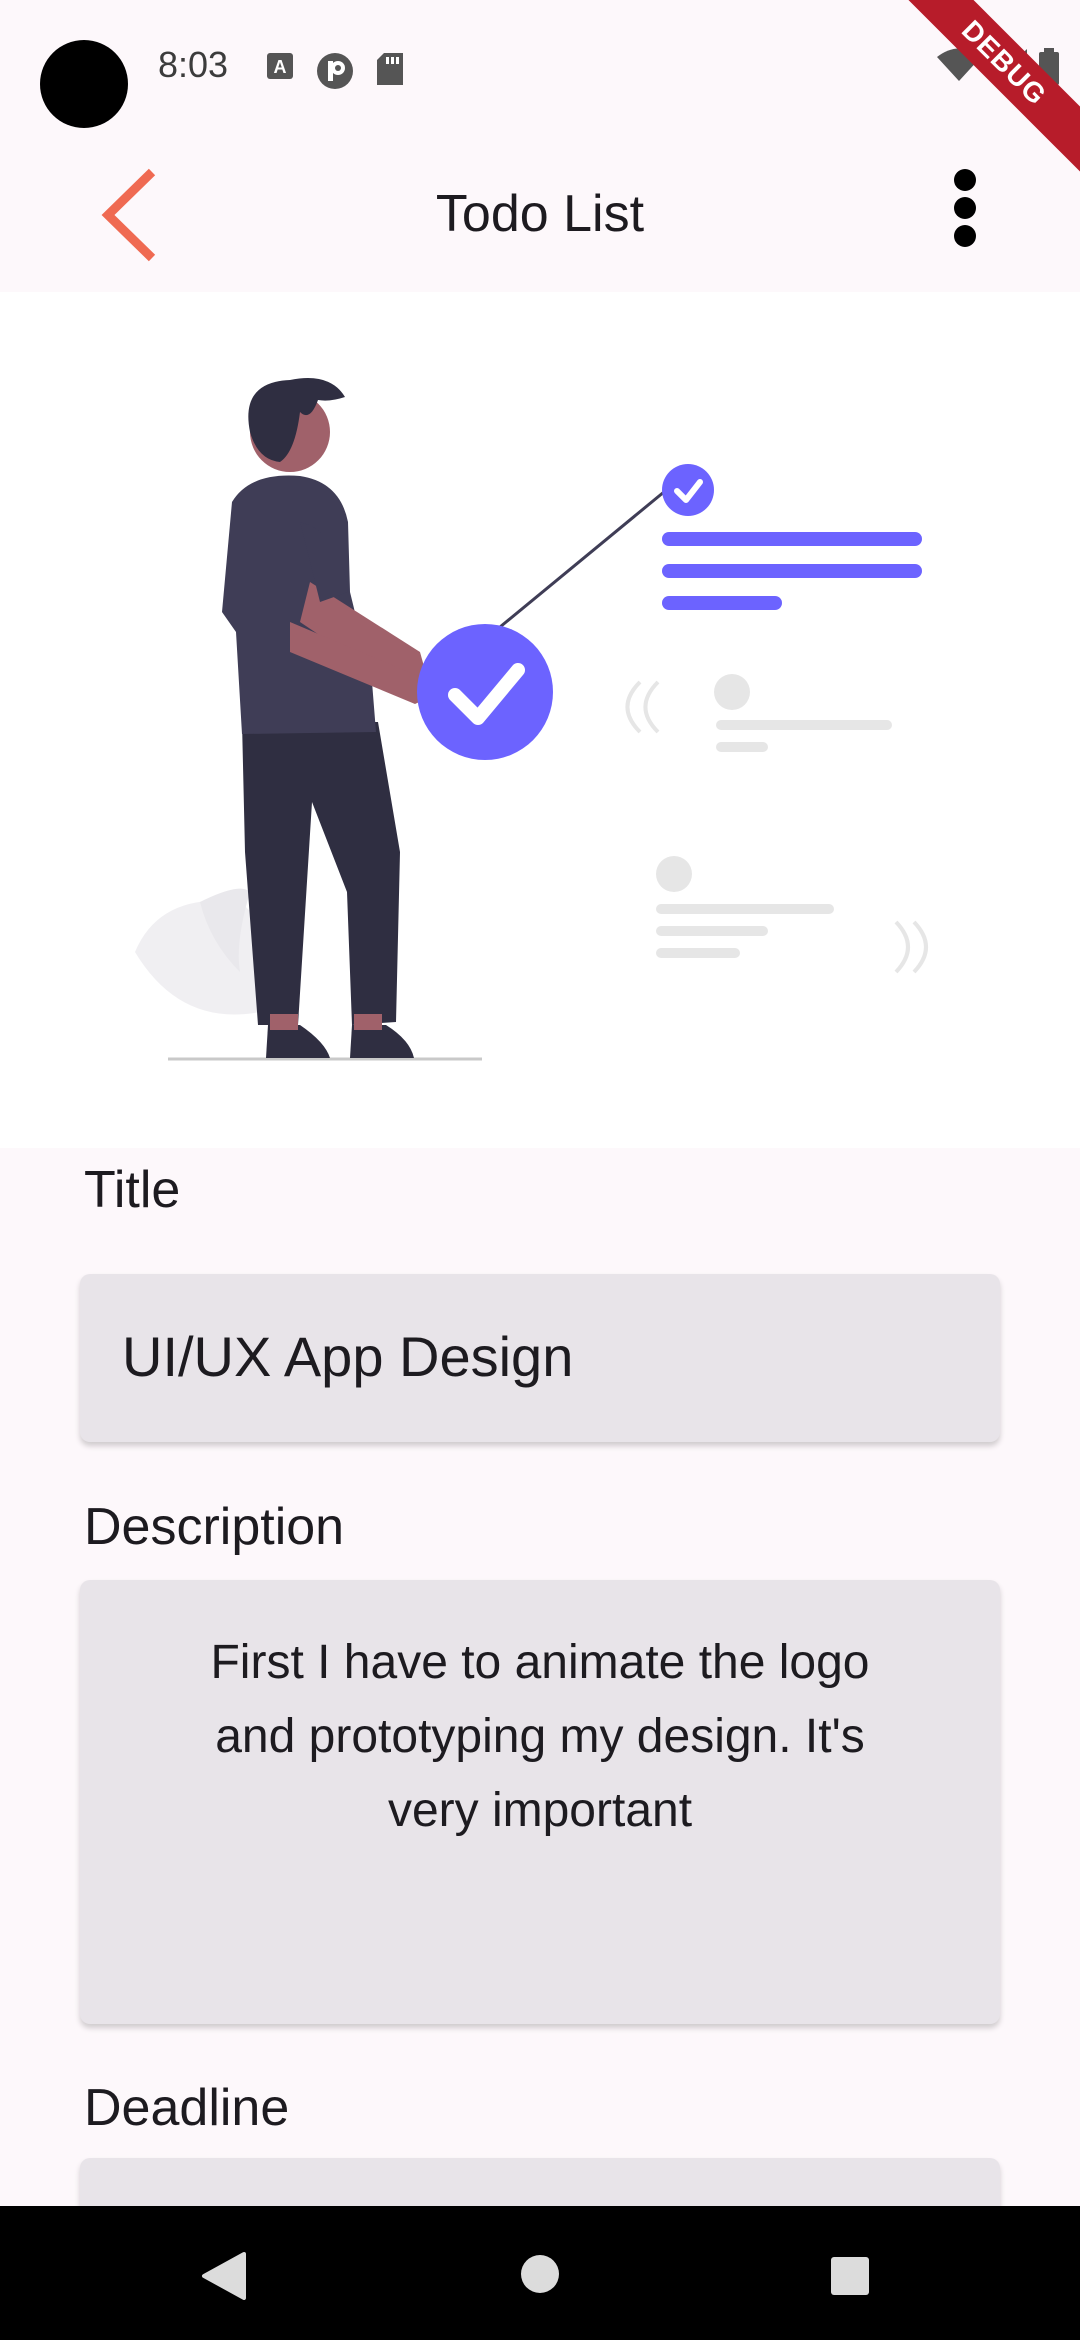  I want to click on p-icon, so click(335, 71).